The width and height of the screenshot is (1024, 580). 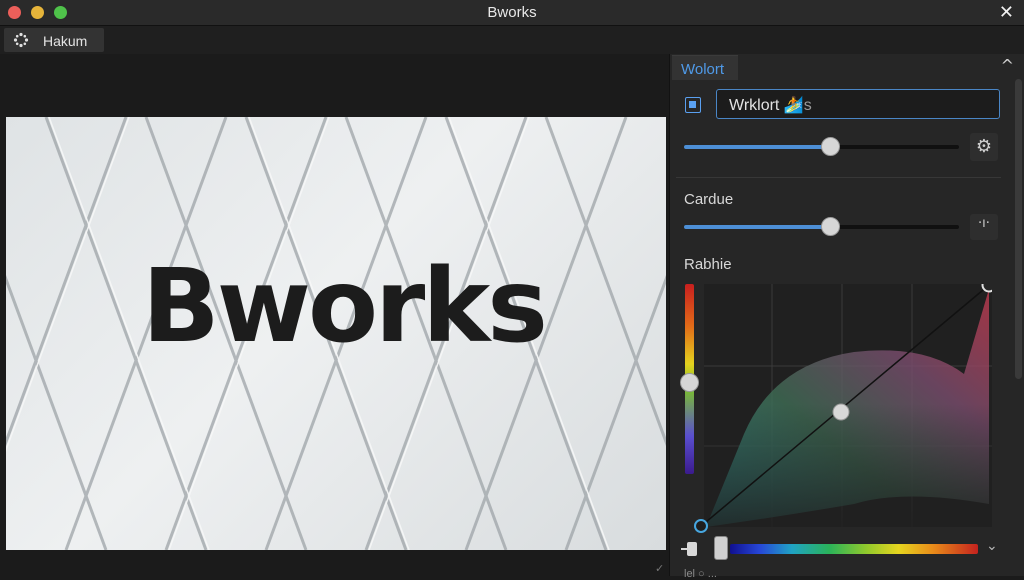 I want to click on hue-gradient-bar, so click(x=854, y=549).